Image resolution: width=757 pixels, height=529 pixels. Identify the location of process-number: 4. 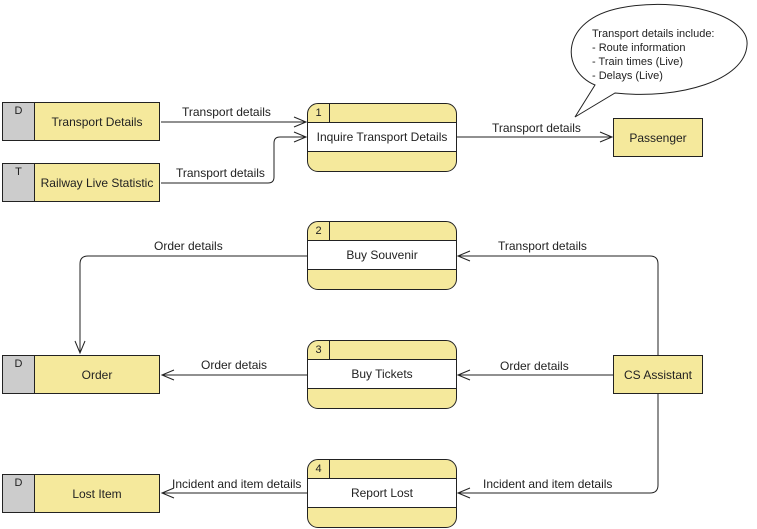
(319, 469).